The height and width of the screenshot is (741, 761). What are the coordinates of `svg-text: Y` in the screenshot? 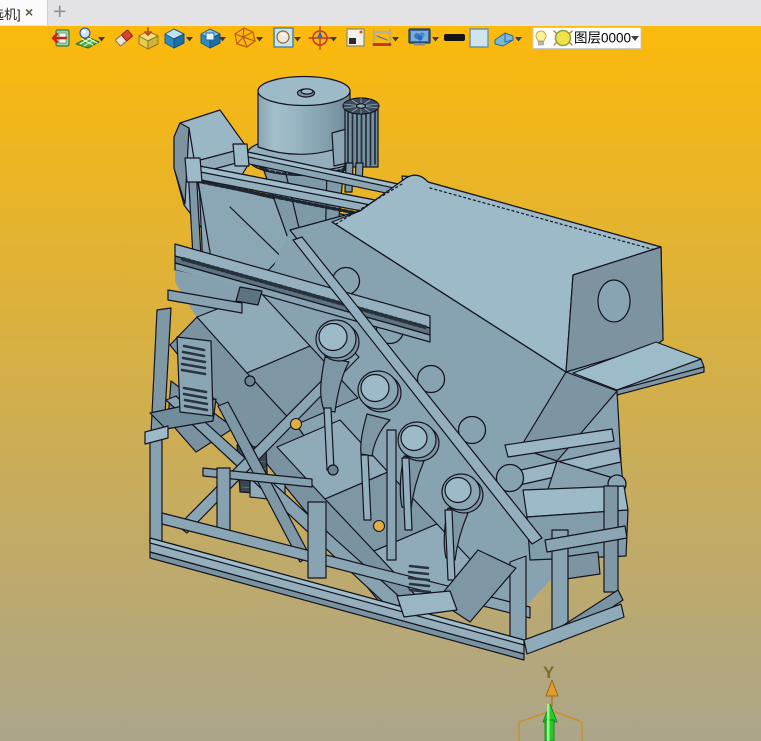 It's located at (549, 672).